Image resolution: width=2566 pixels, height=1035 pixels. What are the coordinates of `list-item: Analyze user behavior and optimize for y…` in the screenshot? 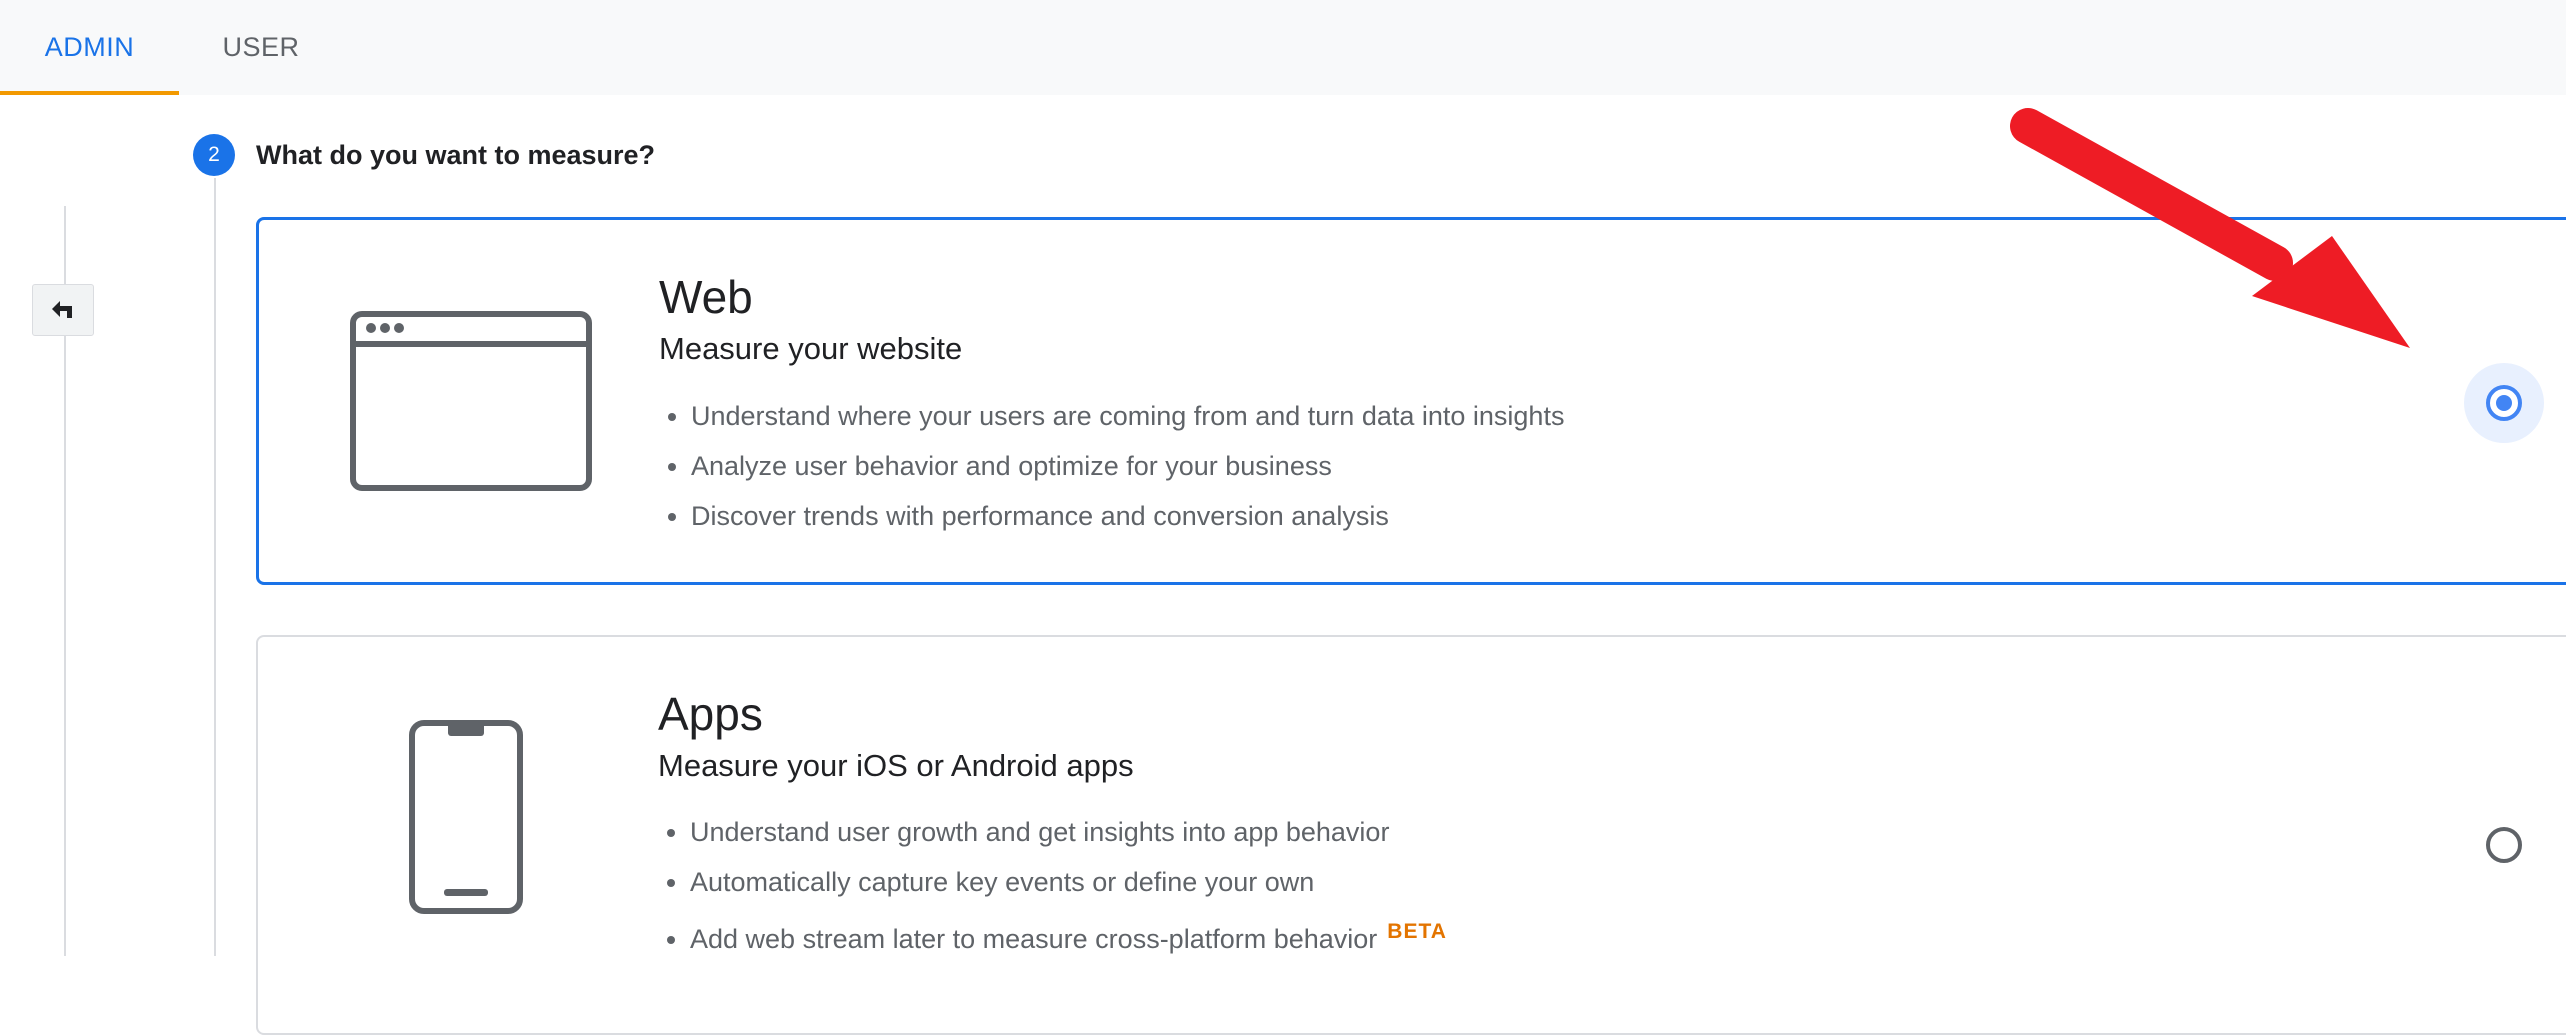 It's located at (1127, 474).